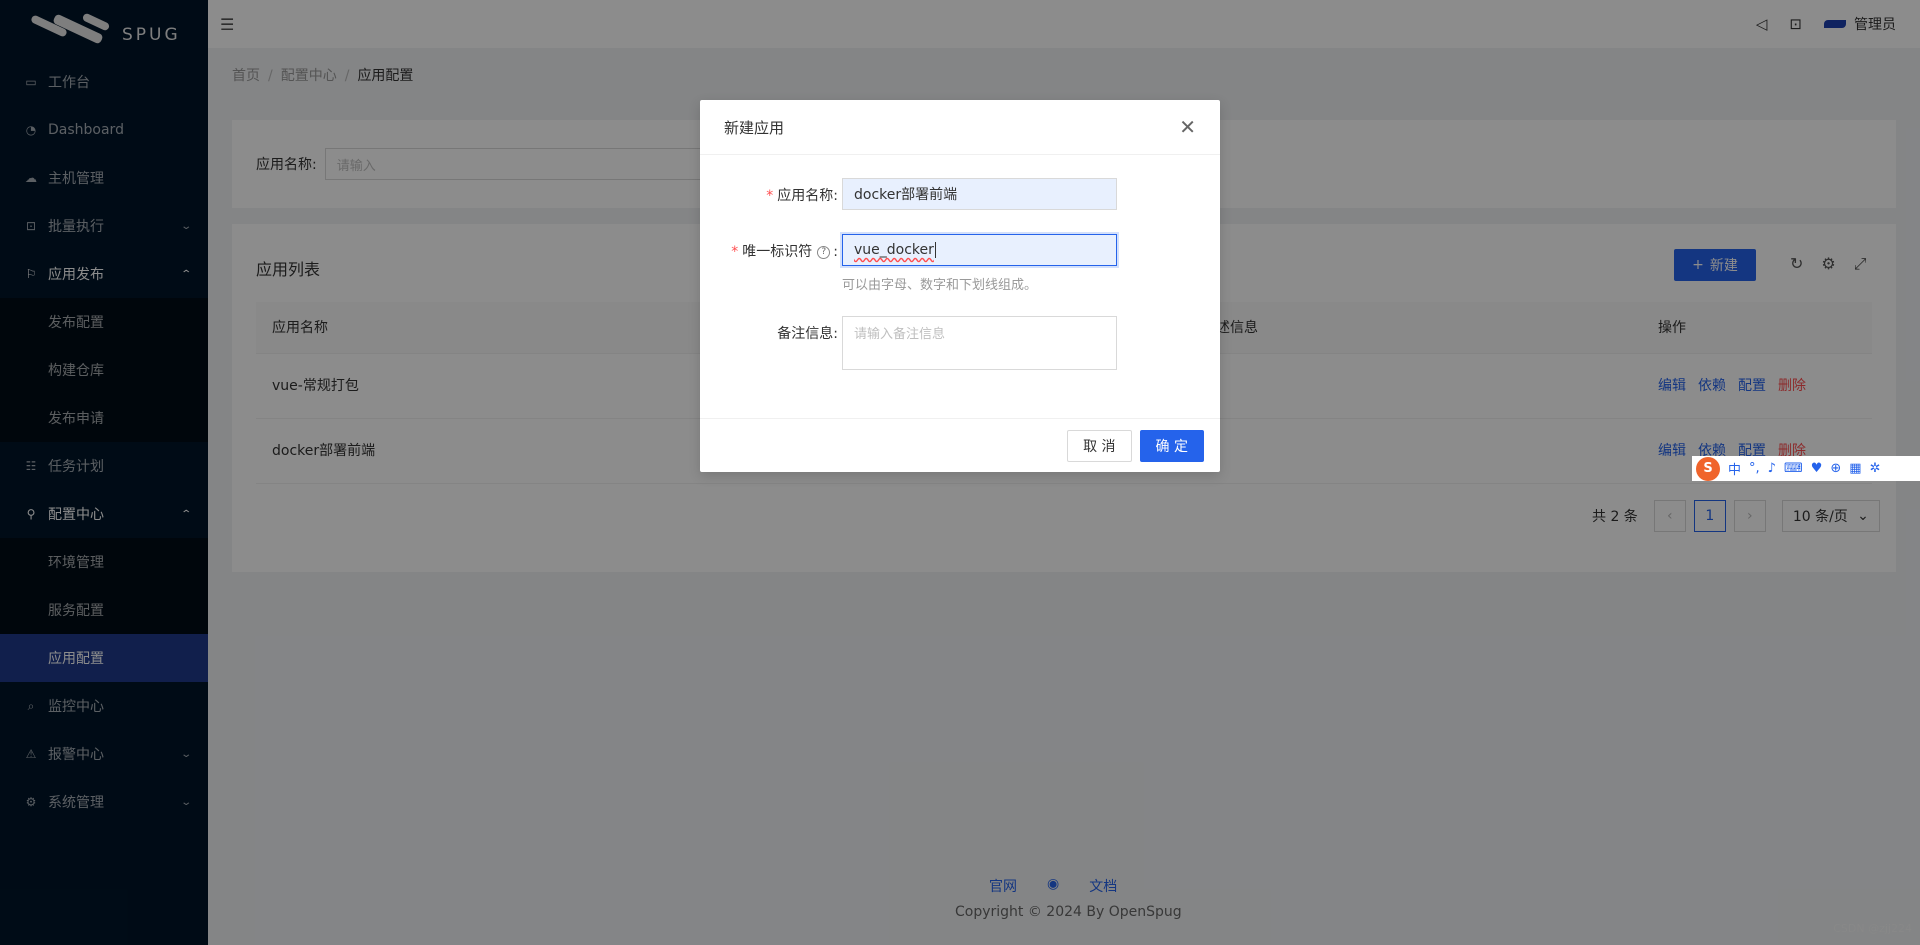 This screenshot has width=1920, height=945. I want to click on cancel-button: 取 消, so click(1099, 445).